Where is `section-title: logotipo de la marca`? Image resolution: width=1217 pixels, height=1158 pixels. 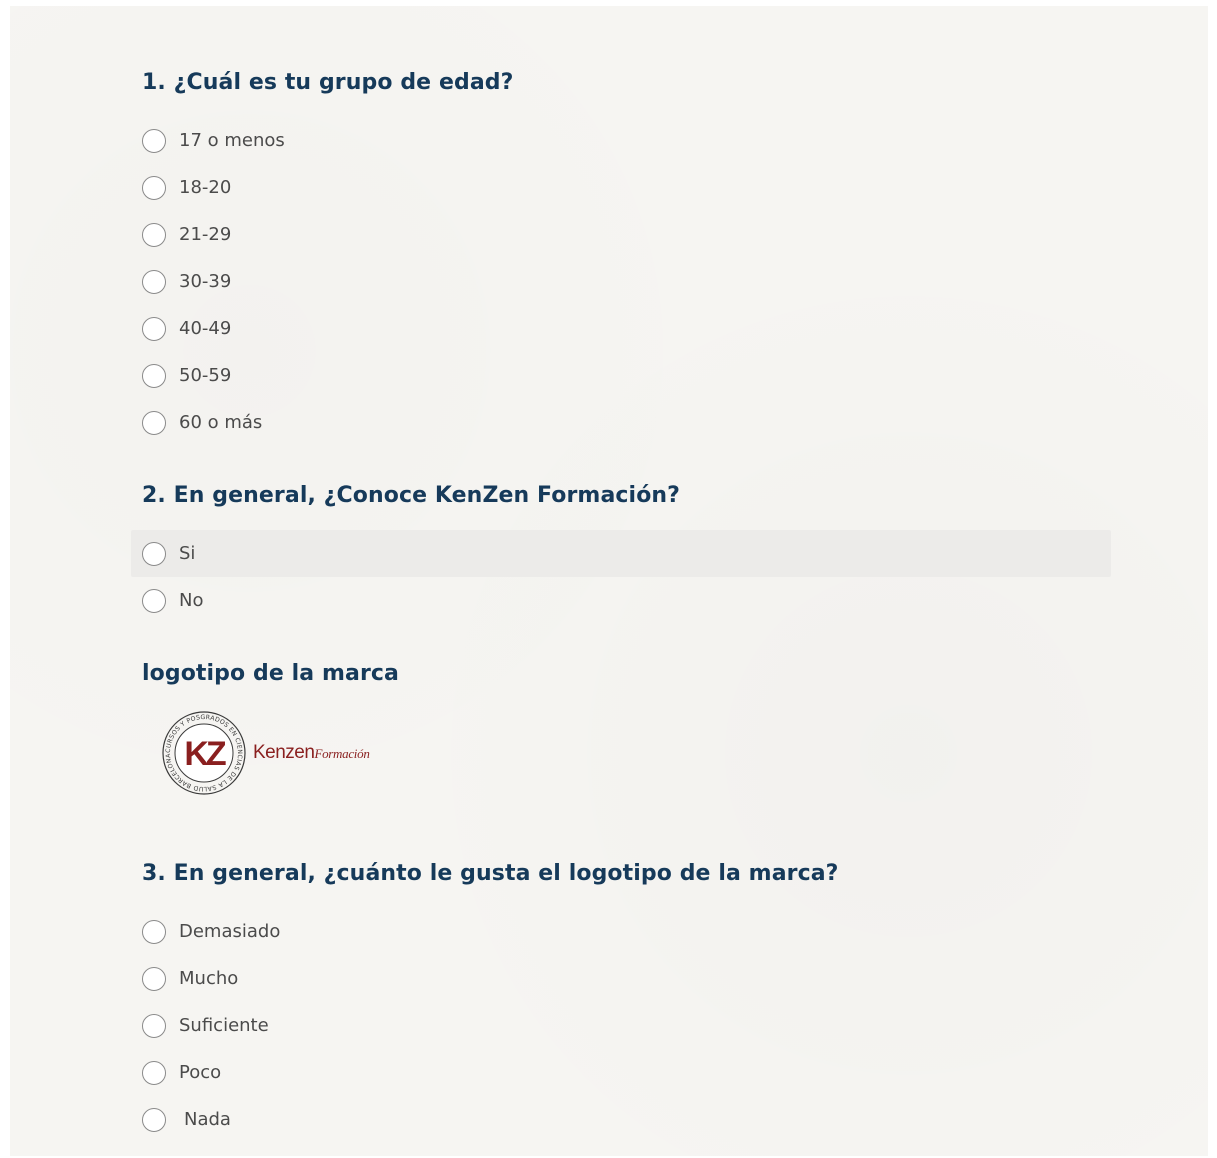 section-title: logotipo de la marca is located at coordinates (270, 673).